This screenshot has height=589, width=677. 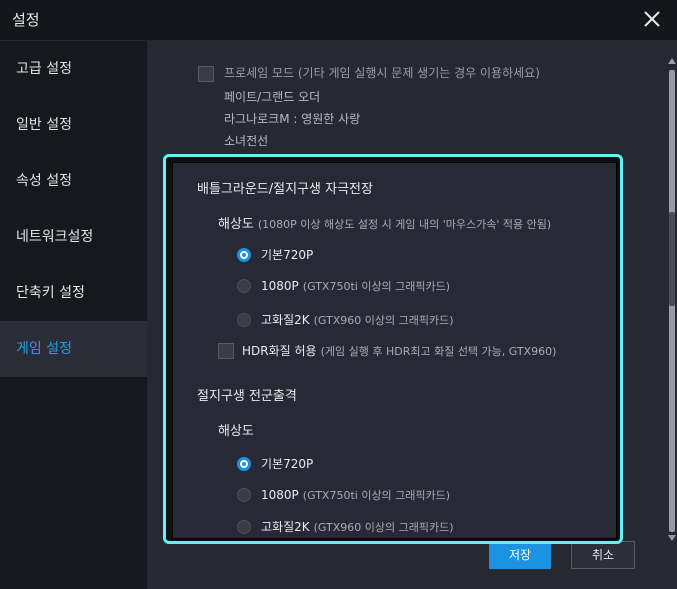 I want to click on sidebar-item-shortcuts: 단축키 설정, so click(x=73, y=293).